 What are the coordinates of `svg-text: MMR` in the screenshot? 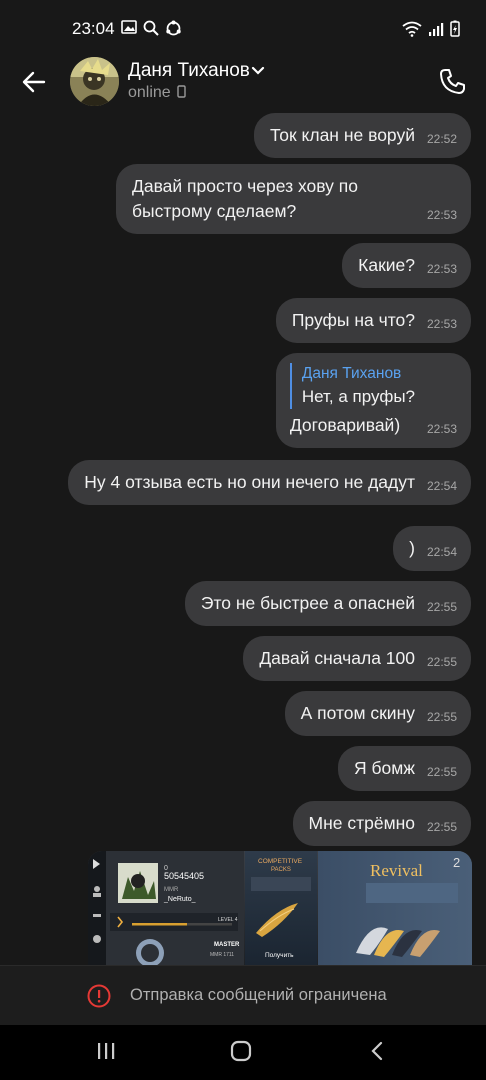 It's located at (171, 890).